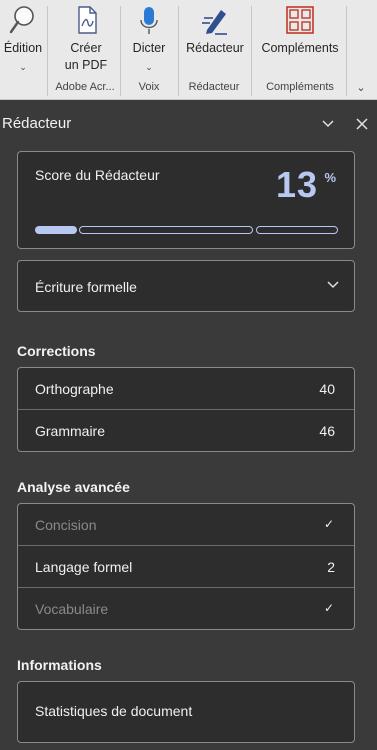 Image resolution: width=377 pixels, height=750 pixels. What do you see at coordinates (300, 87) in the screenshot?
I see `group-label-addins: Compléments` at bounding box center [300, 87].